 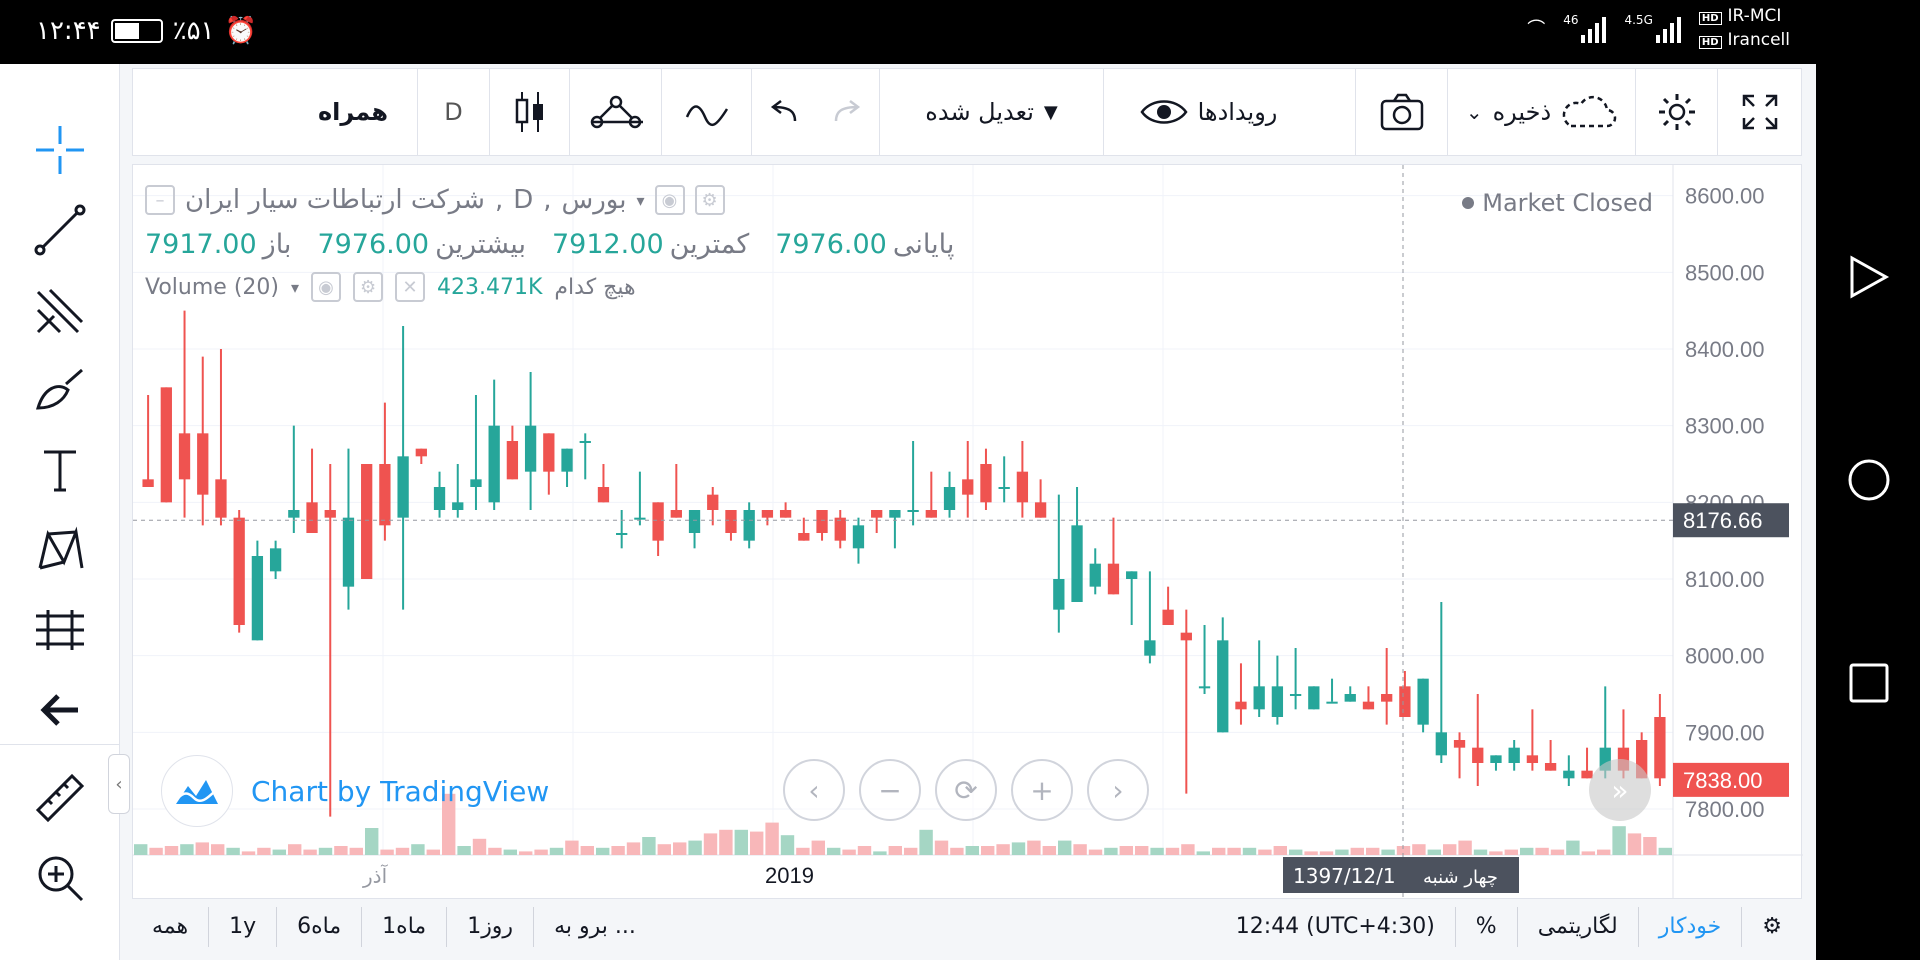 What do you see at coordinates (1541, 112) in the screenshot?
I see `save-button: ⌄ ذخیره` at bounding box center [1541, 112].